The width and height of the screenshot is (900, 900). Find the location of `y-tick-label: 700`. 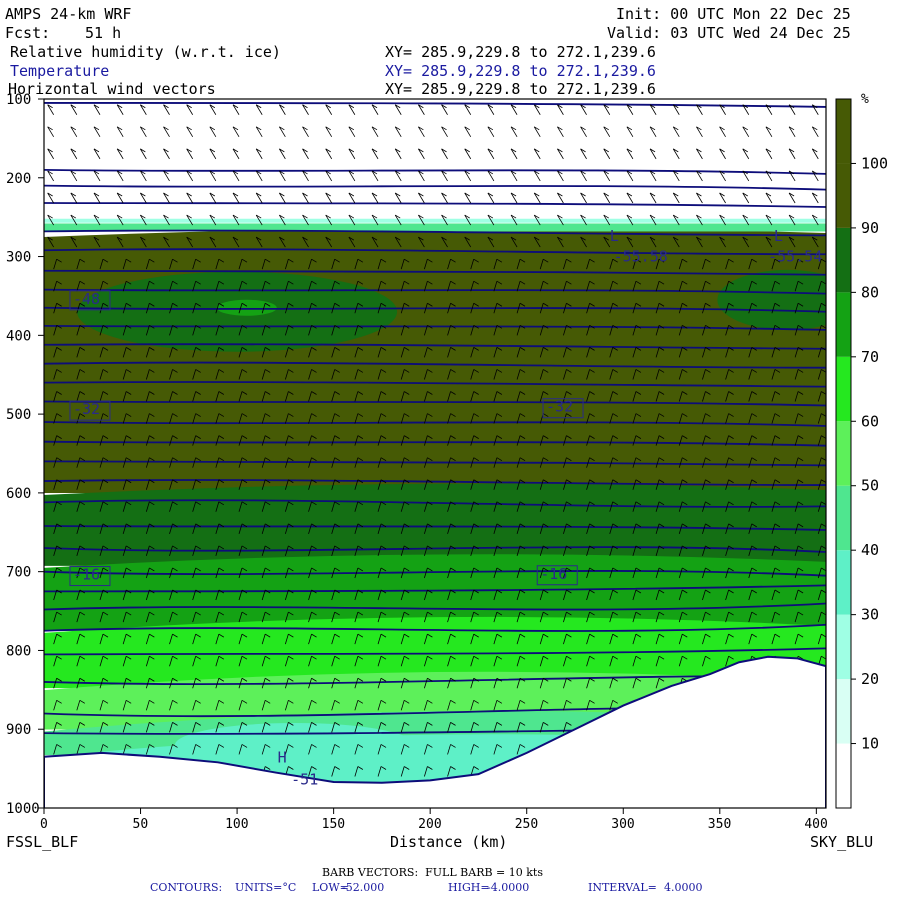

y-tick-label: 700 is located at coordinates (18, 573).